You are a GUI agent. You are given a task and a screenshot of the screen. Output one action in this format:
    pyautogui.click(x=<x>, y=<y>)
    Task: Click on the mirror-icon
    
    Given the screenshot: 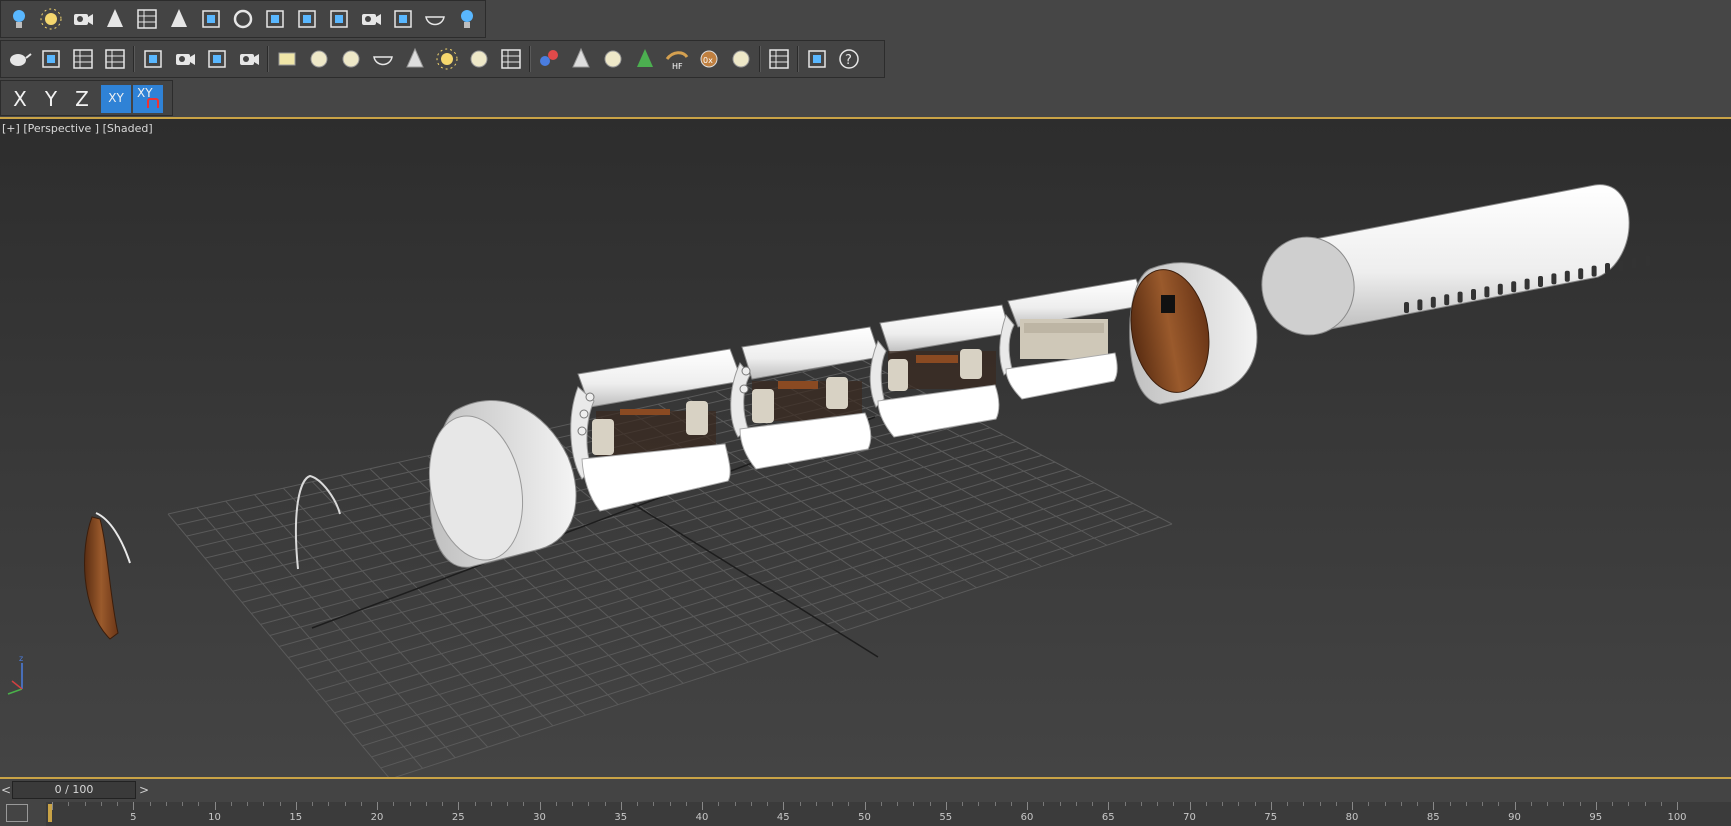 What is the action you would take?
    pyautogui.click(x=217, y=59)
    